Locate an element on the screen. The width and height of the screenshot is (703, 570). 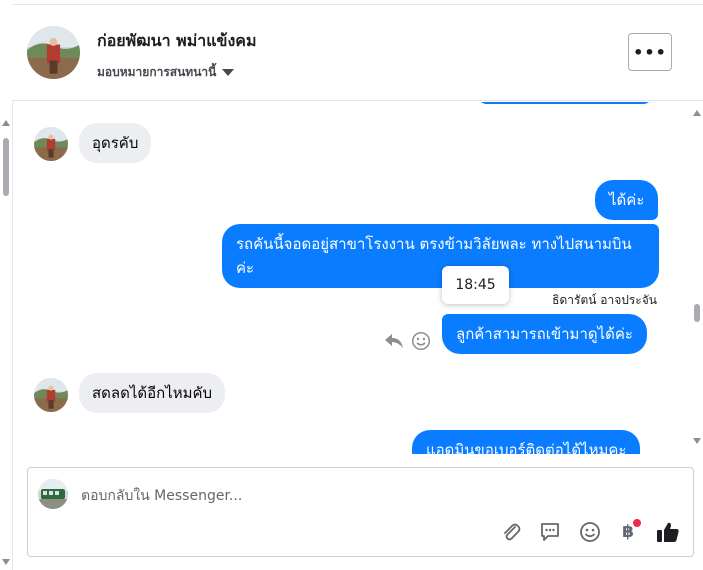
baht-payment-icon: ฿ is located at coordinates (628, 531).